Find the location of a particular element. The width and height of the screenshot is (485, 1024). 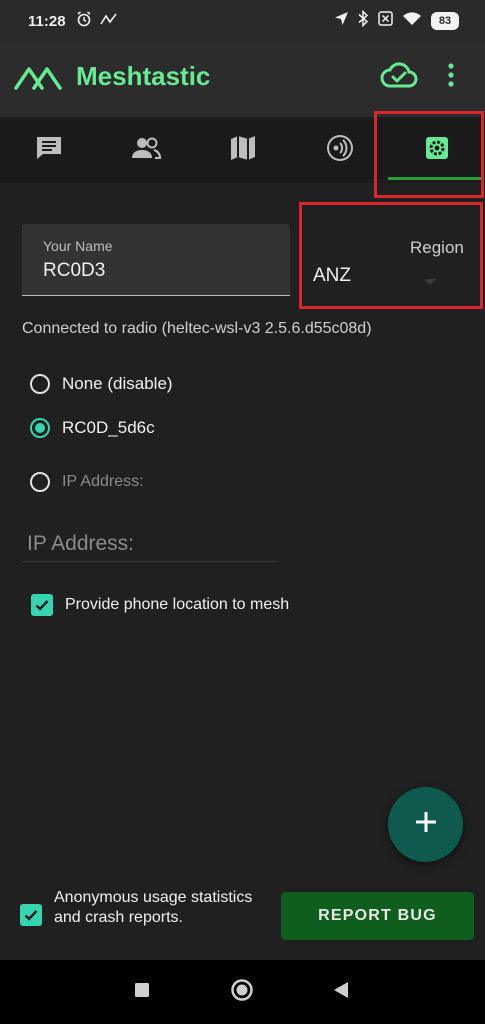

radio-wave-icon is located at coordinates (340, 150).